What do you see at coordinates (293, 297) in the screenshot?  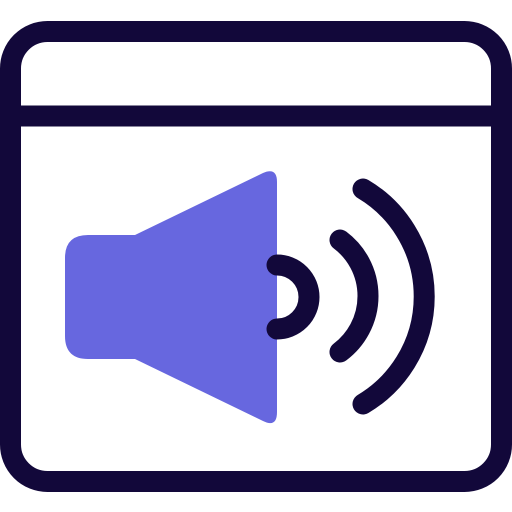 I see `sound-wave-inner` at bounding box center [293, 297].